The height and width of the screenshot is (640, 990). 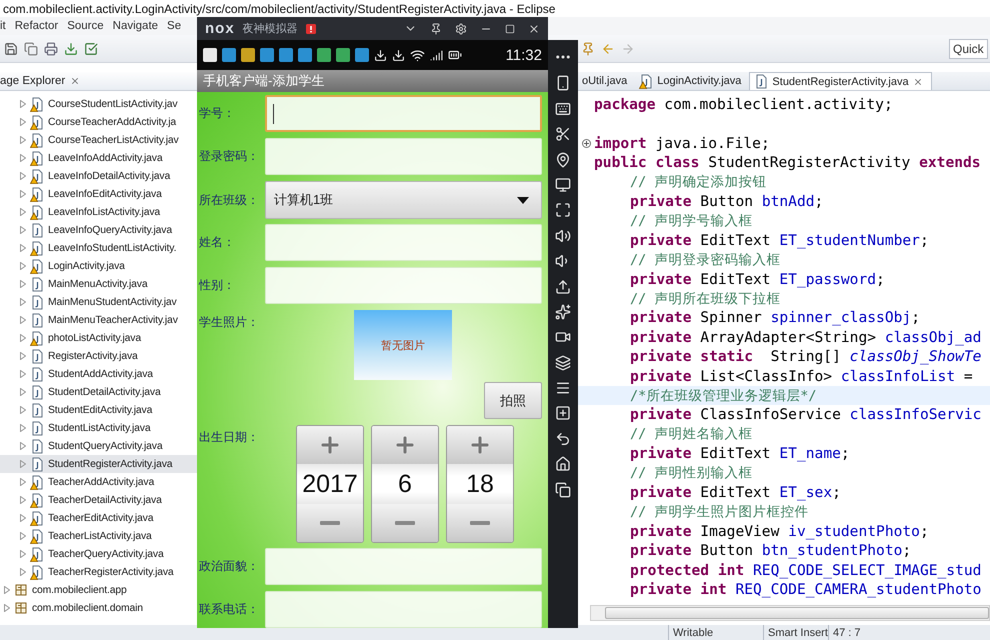 I want to click on tree-item: TeacherRegisterActivity.java, so click(x=98, y=572).